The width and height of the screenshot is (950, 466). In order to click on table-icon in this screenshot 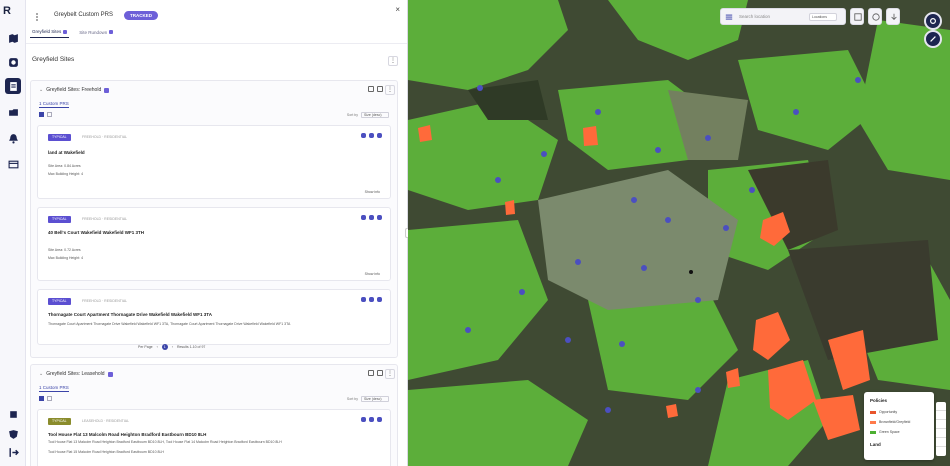, I will do `click(13, 164)`.